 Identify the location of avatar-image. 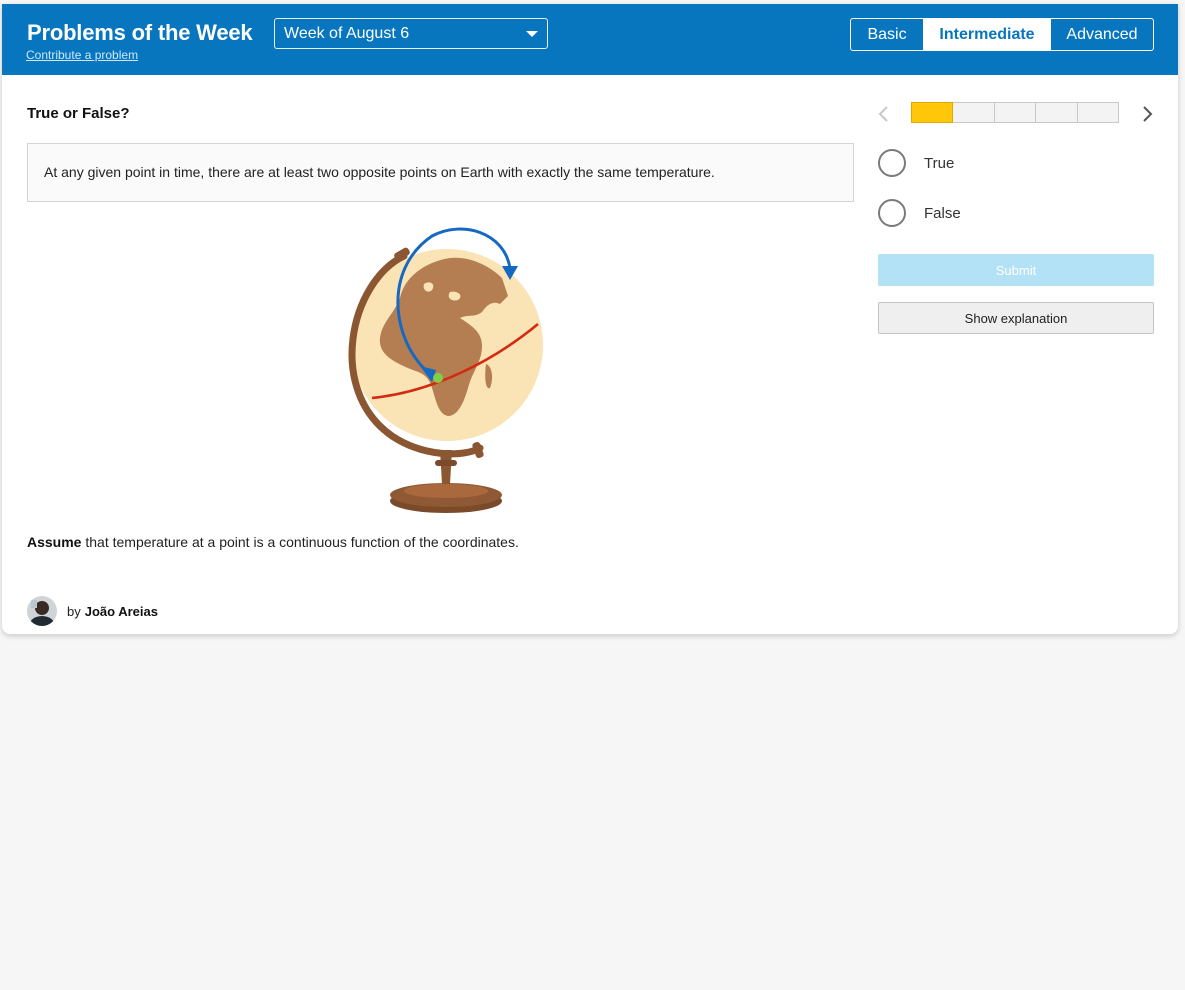
(42, 611).